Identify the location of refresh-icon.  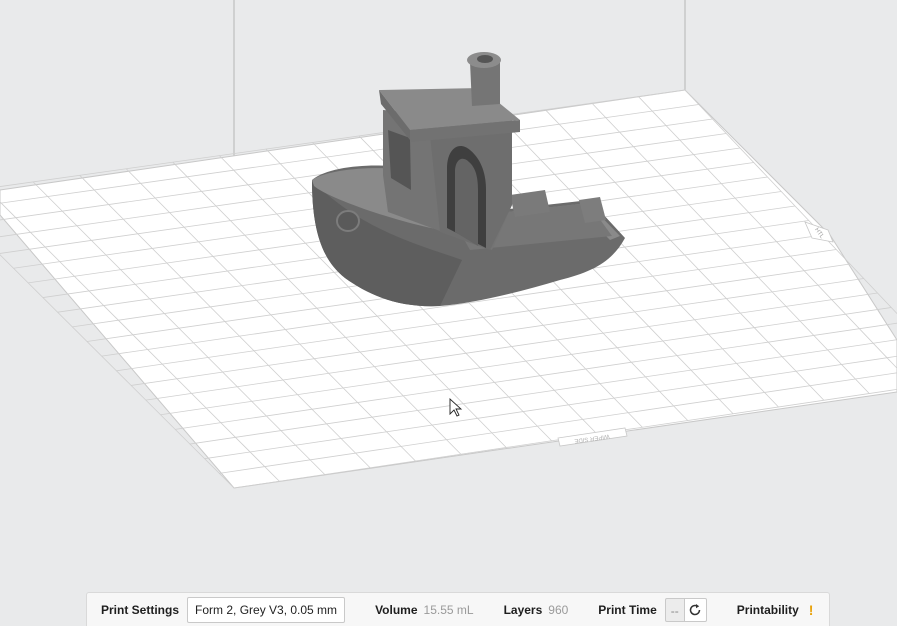
(695, 609).